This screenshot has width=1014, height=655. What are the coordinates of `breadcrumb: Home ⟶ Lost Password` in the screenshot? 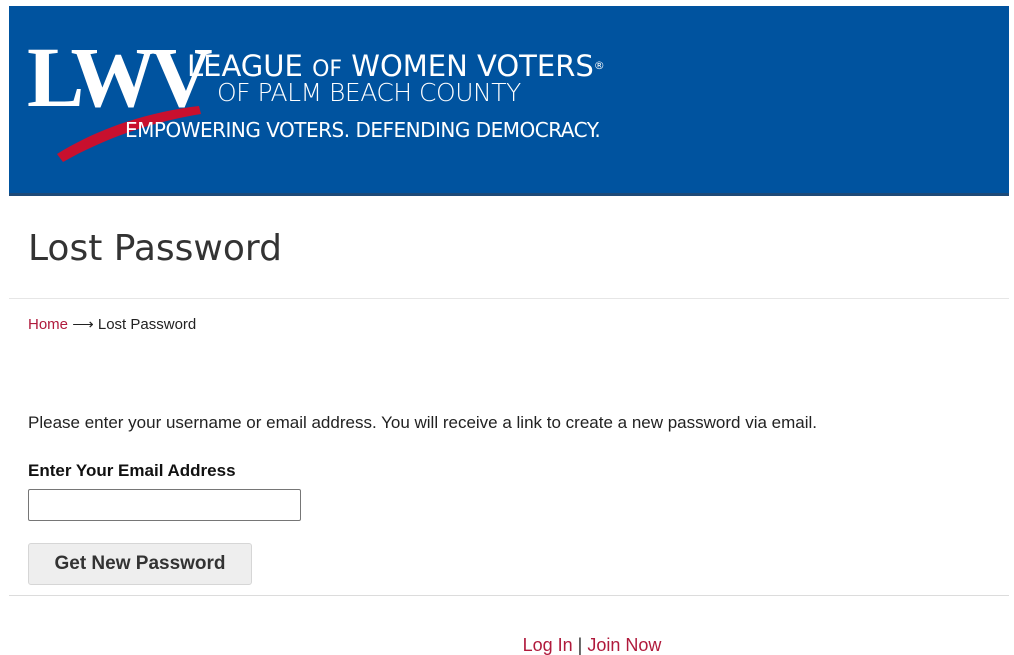 It's located at (112, 325).